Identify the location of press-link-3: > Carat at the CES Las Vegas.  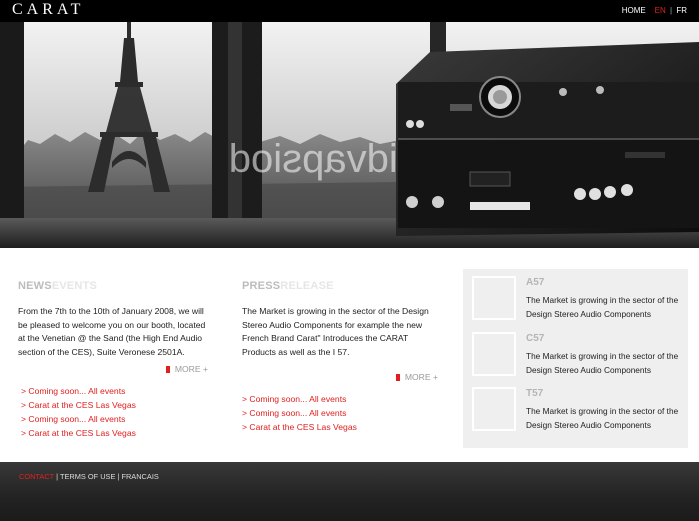
(340, 427).